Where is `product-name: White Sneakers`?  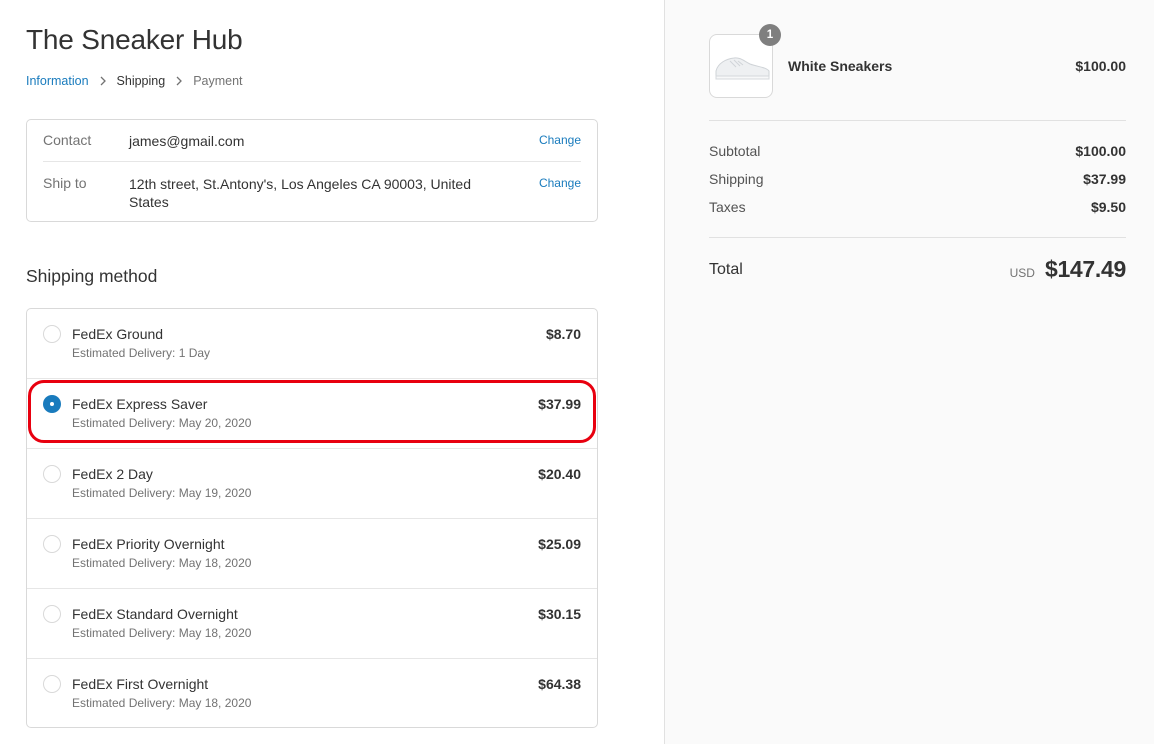
product-name: White Sneakers is located at coordinates (840, 66).